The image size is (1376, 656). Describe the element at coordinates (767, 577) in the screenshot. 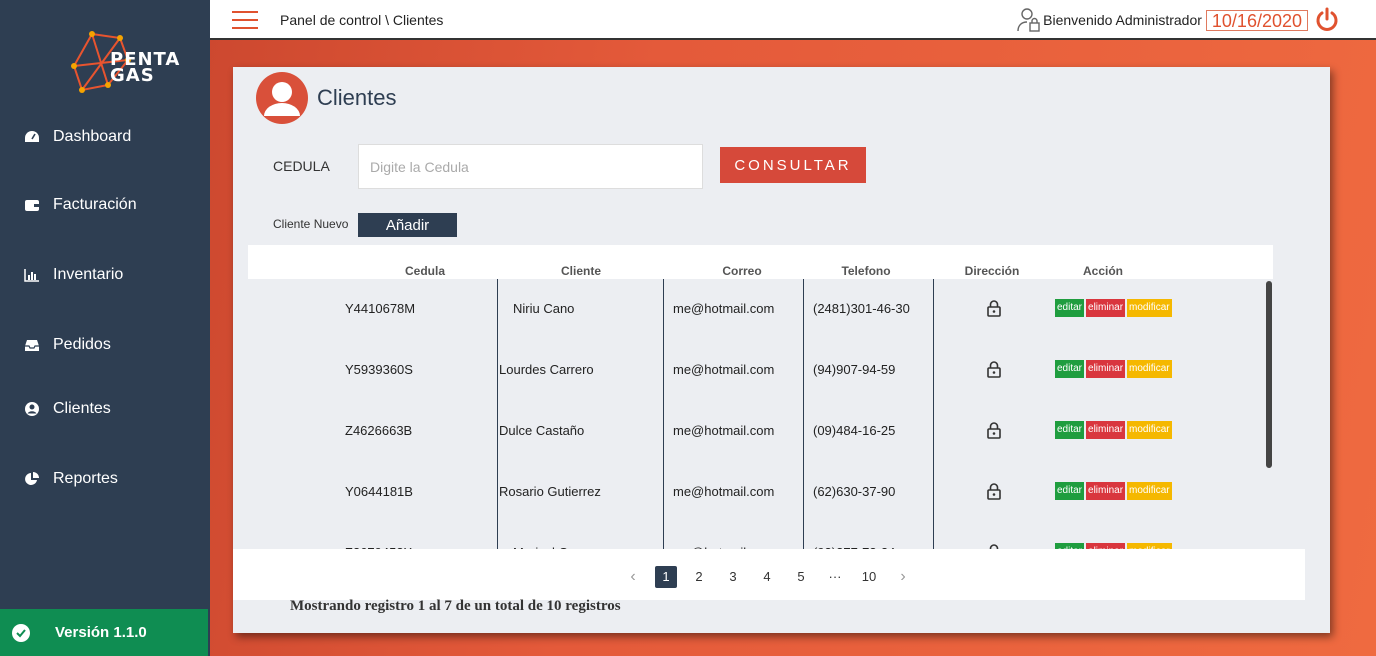

I see `page-4: 4` at that location.